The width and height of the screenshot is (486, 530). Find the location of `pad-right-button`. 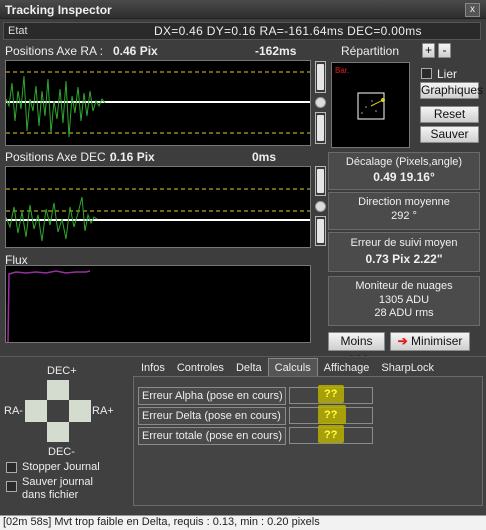

pad-right-button is located at coordinates (80, 411).